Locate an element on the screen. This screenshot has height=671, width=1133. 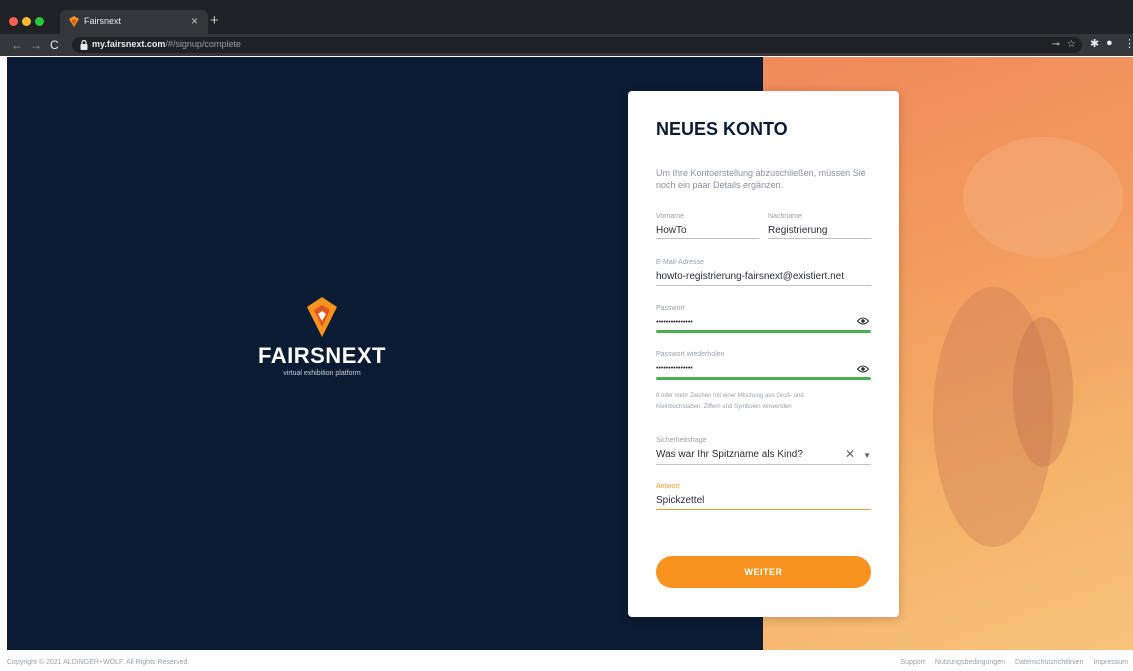
first-name-value: HowTo is located at coordinates (671, 230).